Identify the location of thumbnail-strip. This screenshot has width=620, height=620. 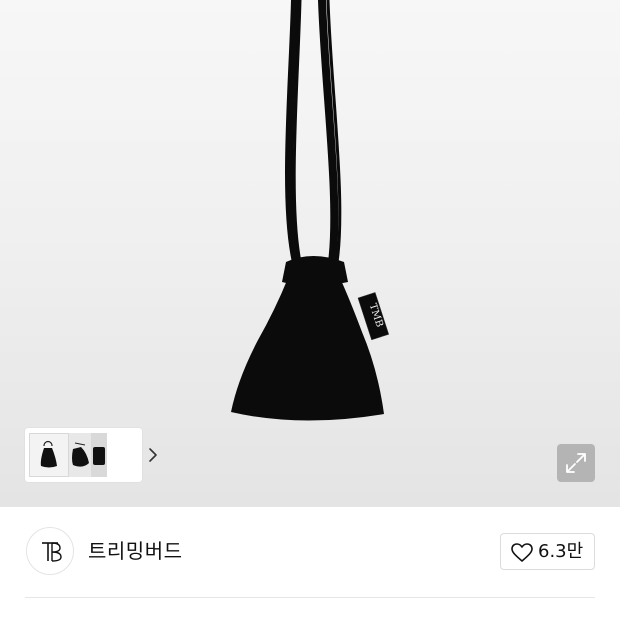
(91, 455).